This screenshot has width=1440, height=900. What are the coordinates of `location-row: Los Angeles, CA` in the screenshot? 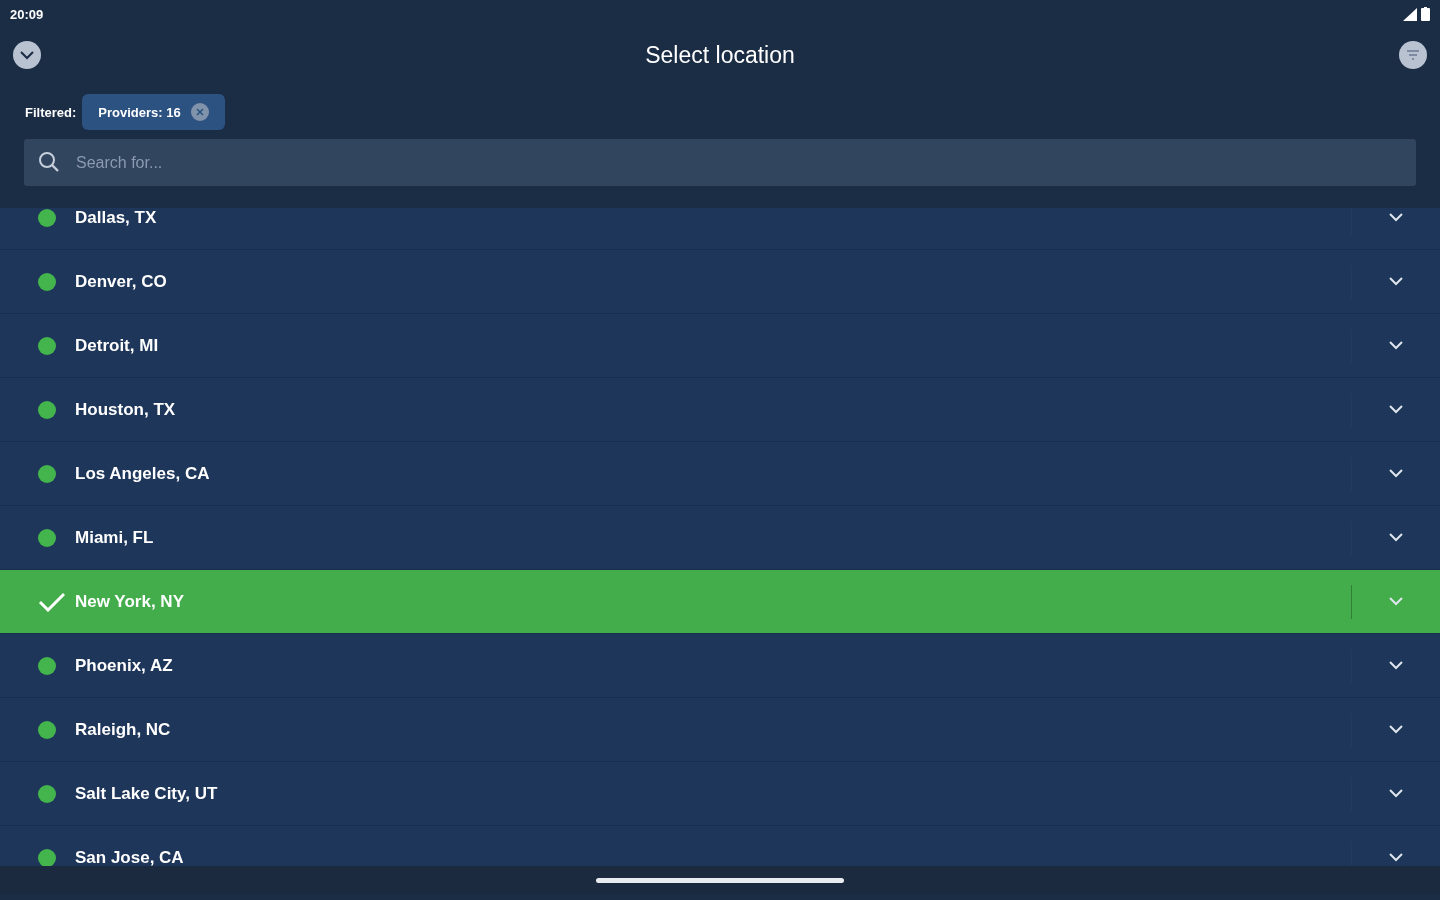 It's located at (720, 474).